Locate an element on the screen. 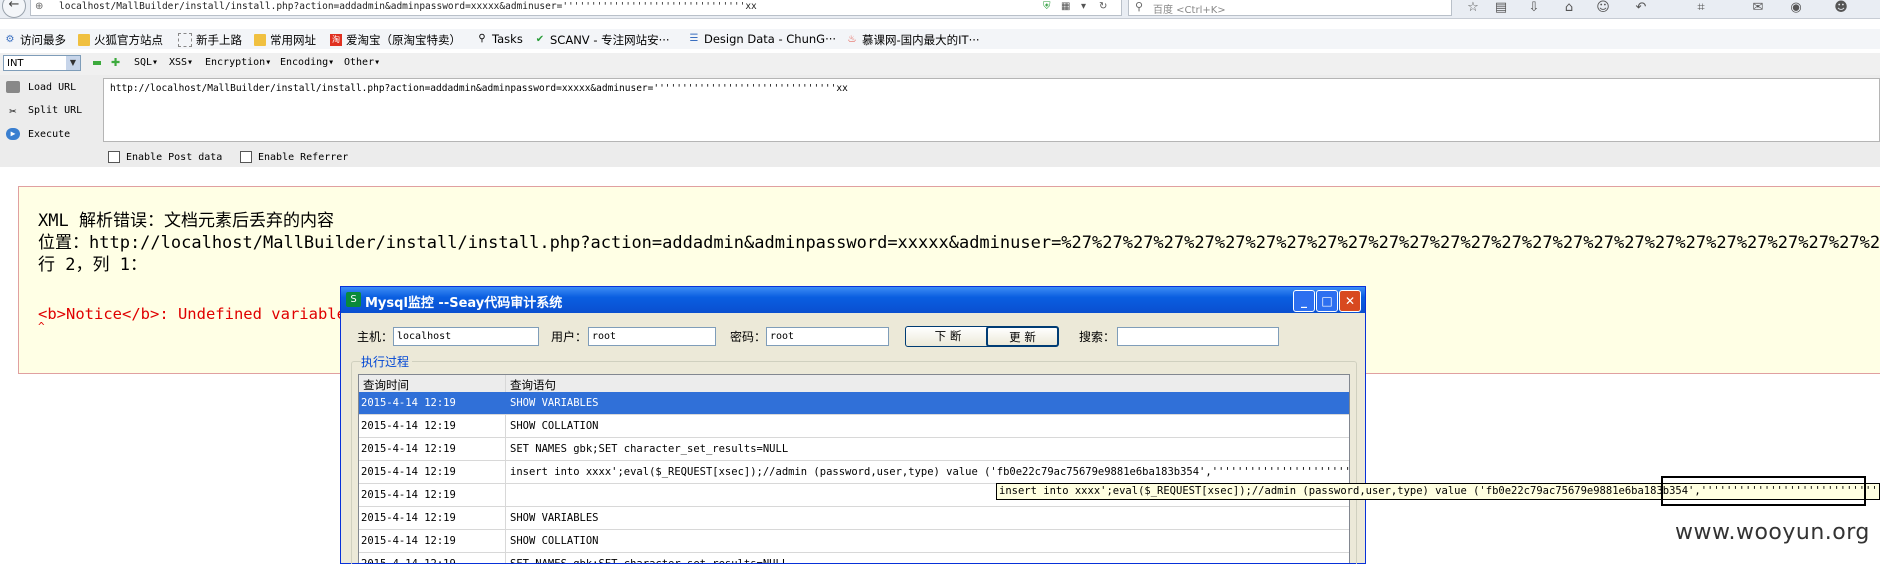 The width and height of the screenshot is (1880, 564). app-icon: S is located at coordinates (353, 299).